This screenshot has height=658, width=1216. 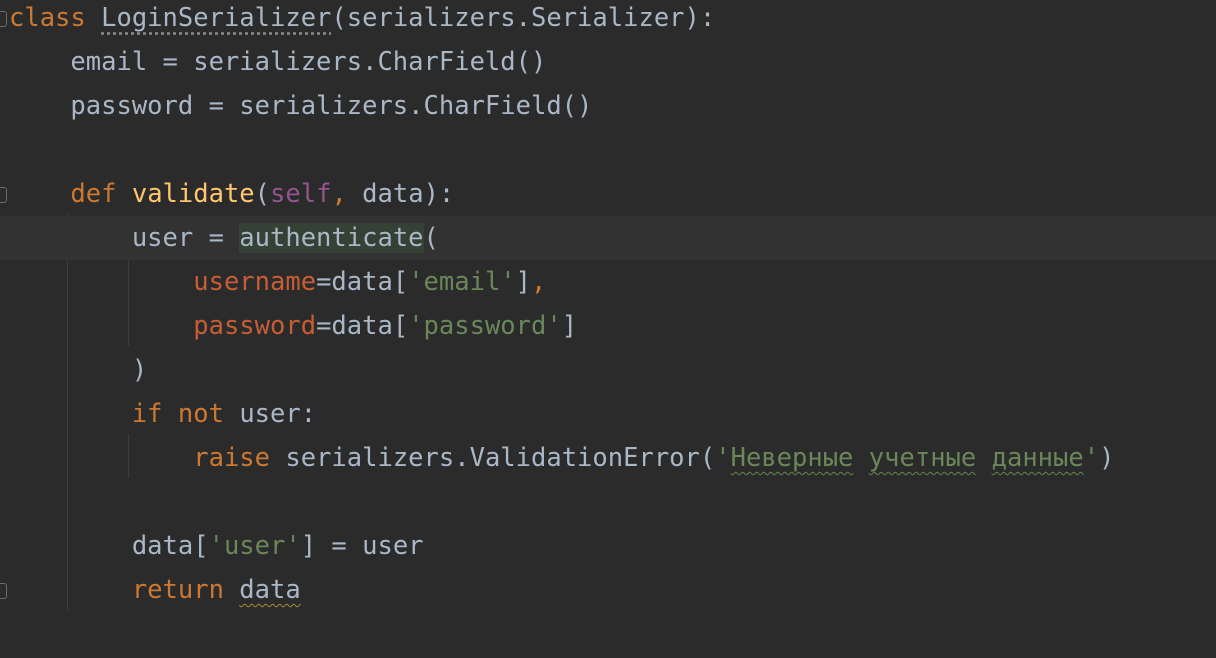 What do you see at coordinates (254, 546) in the screenshot?
I see `code-token: 'user'` at bounding box center [254, 546].